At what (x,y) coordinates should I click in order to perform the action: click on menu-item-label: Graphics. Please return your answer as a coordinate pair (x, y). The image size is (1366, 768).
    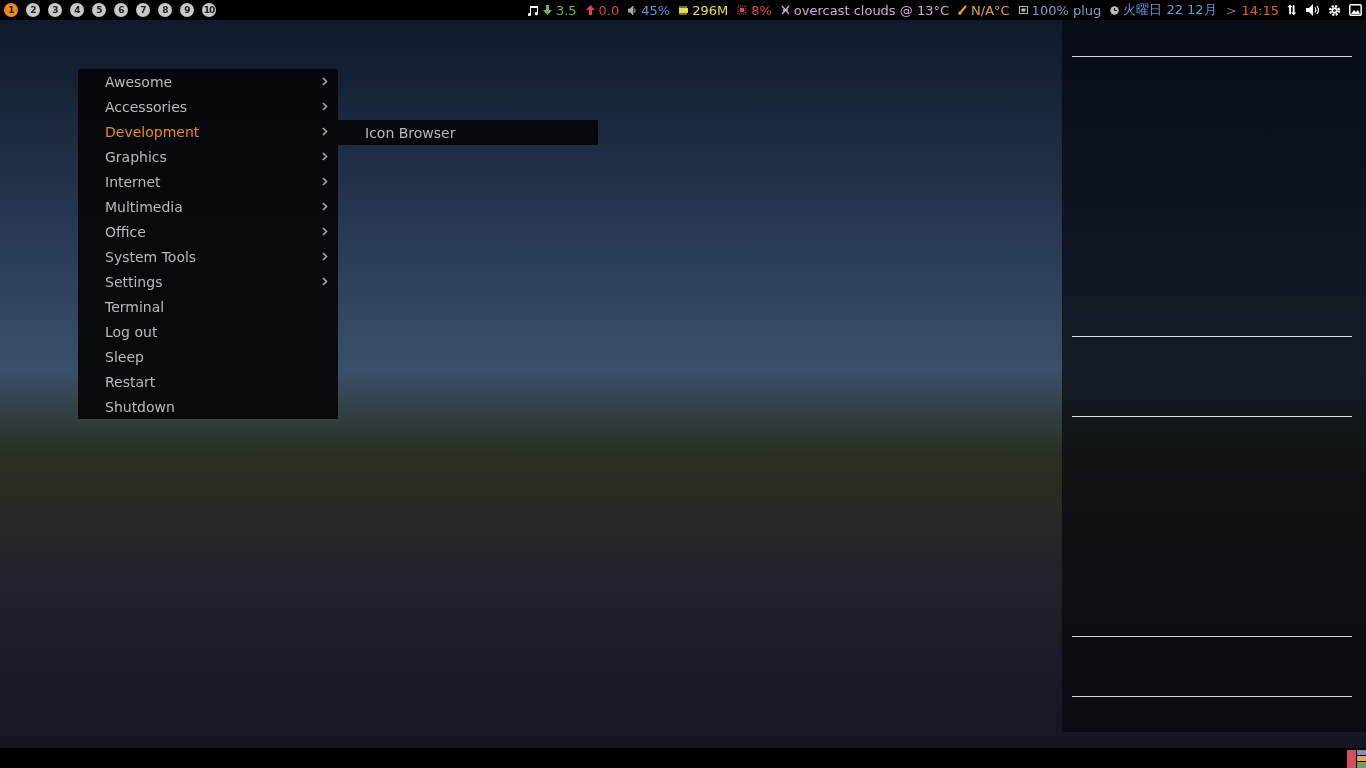
    Looking at the image, I should click on (136, 156).